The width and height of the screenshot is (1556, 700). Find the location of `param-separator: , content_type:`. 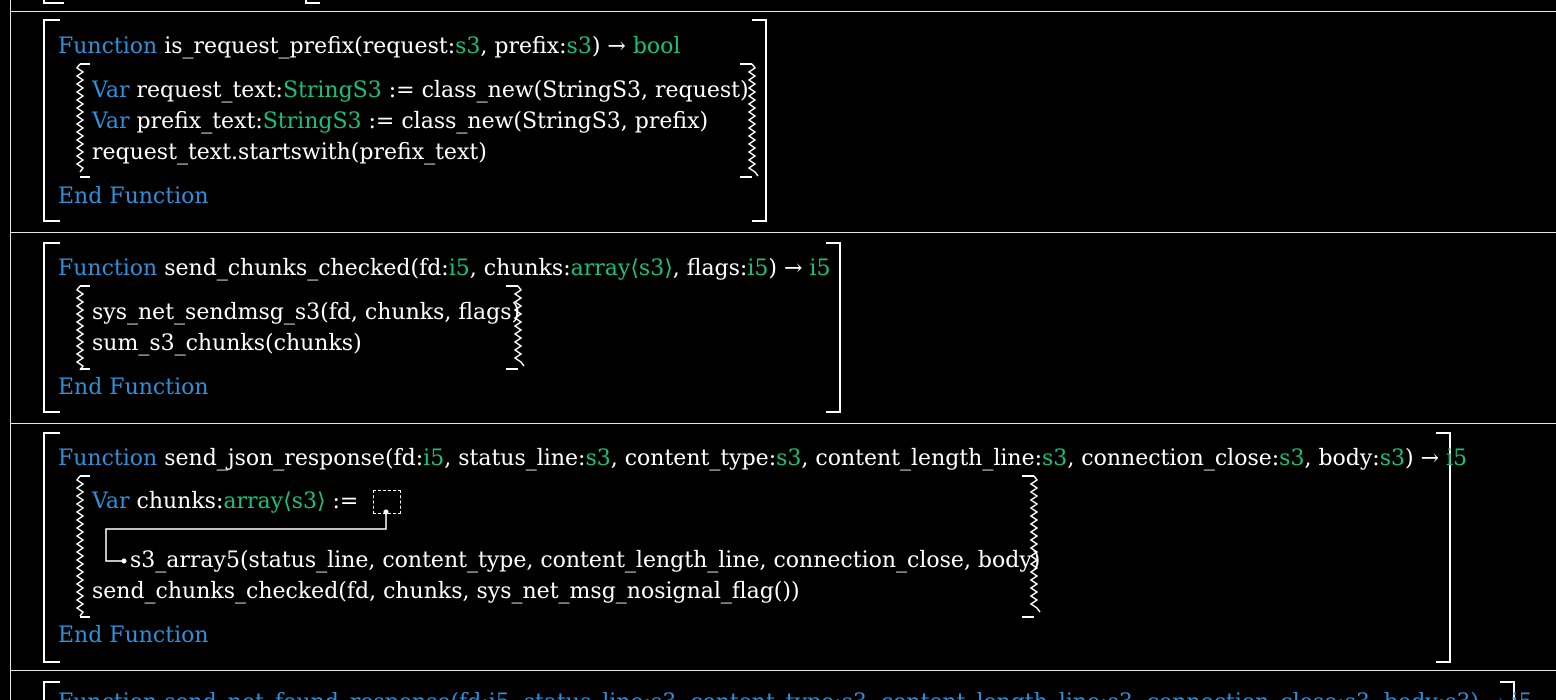

param-separator: , content_type: is located at coordinates (693, 458).